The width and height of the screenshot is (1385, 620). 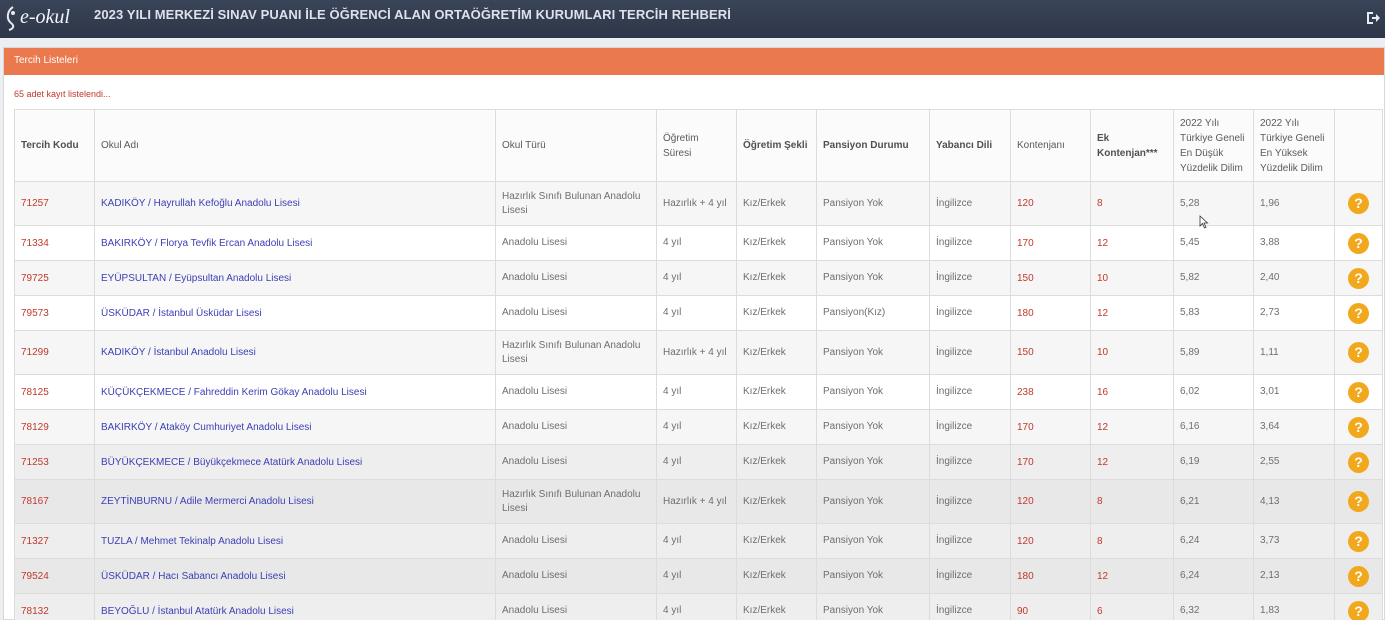 I want to click on panel-header: Tercih Listeleri, so click(x=694, y=61).